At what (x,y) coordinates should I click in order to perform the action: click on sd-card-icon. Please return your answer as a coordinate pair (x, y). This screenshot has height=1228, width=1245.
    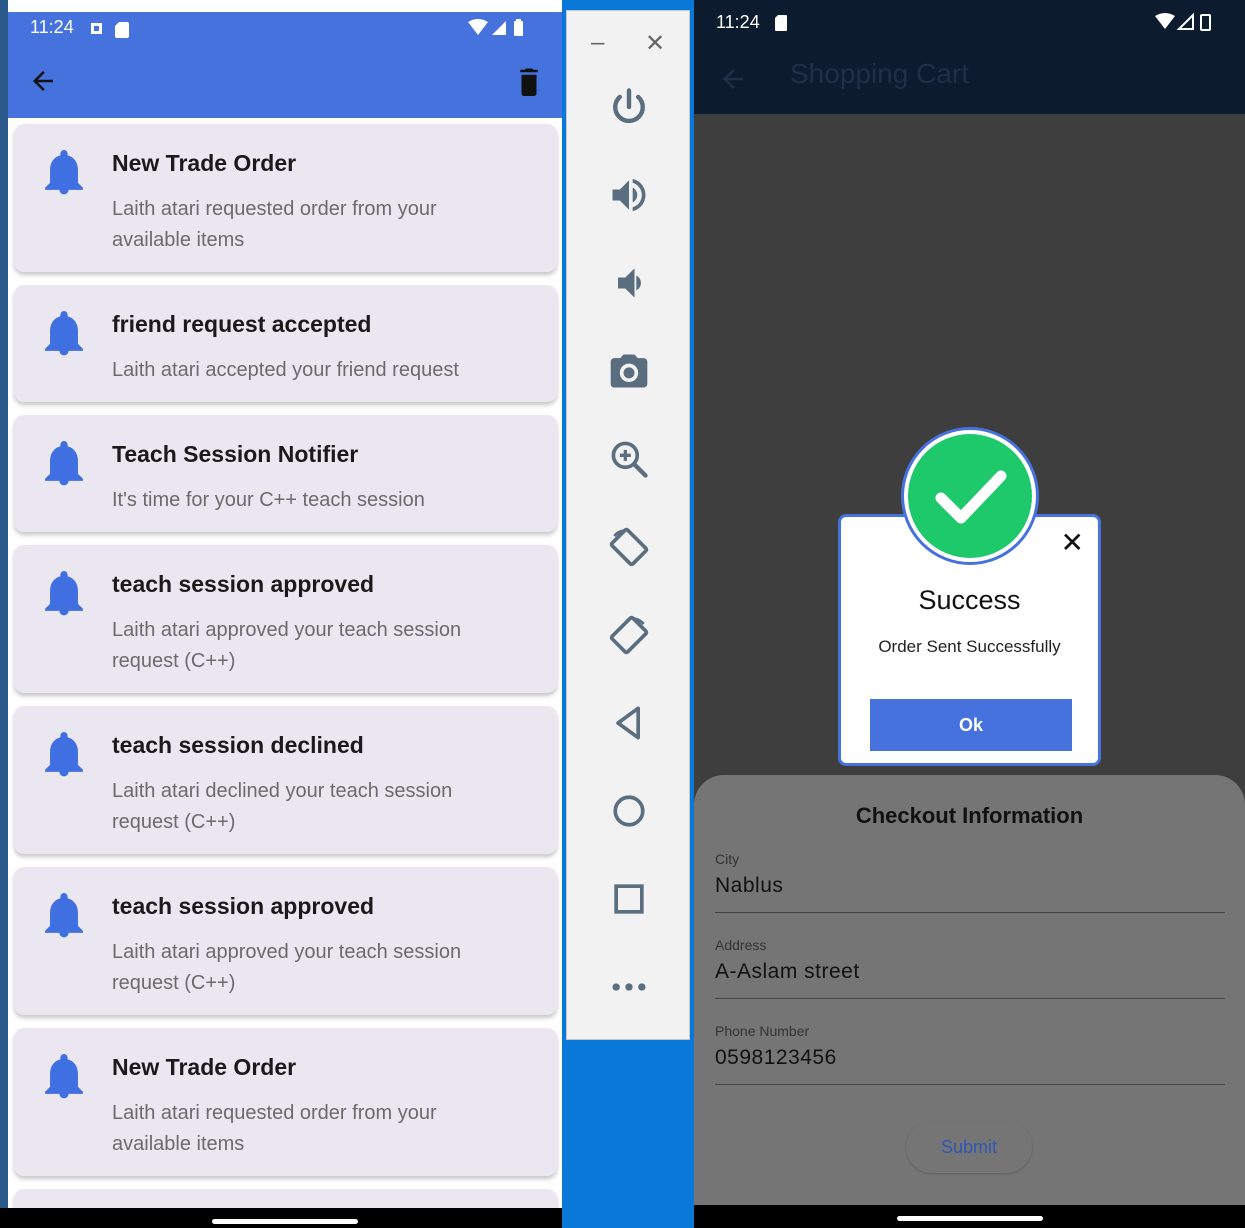
    Looking at the image, I should click on (781, 25).